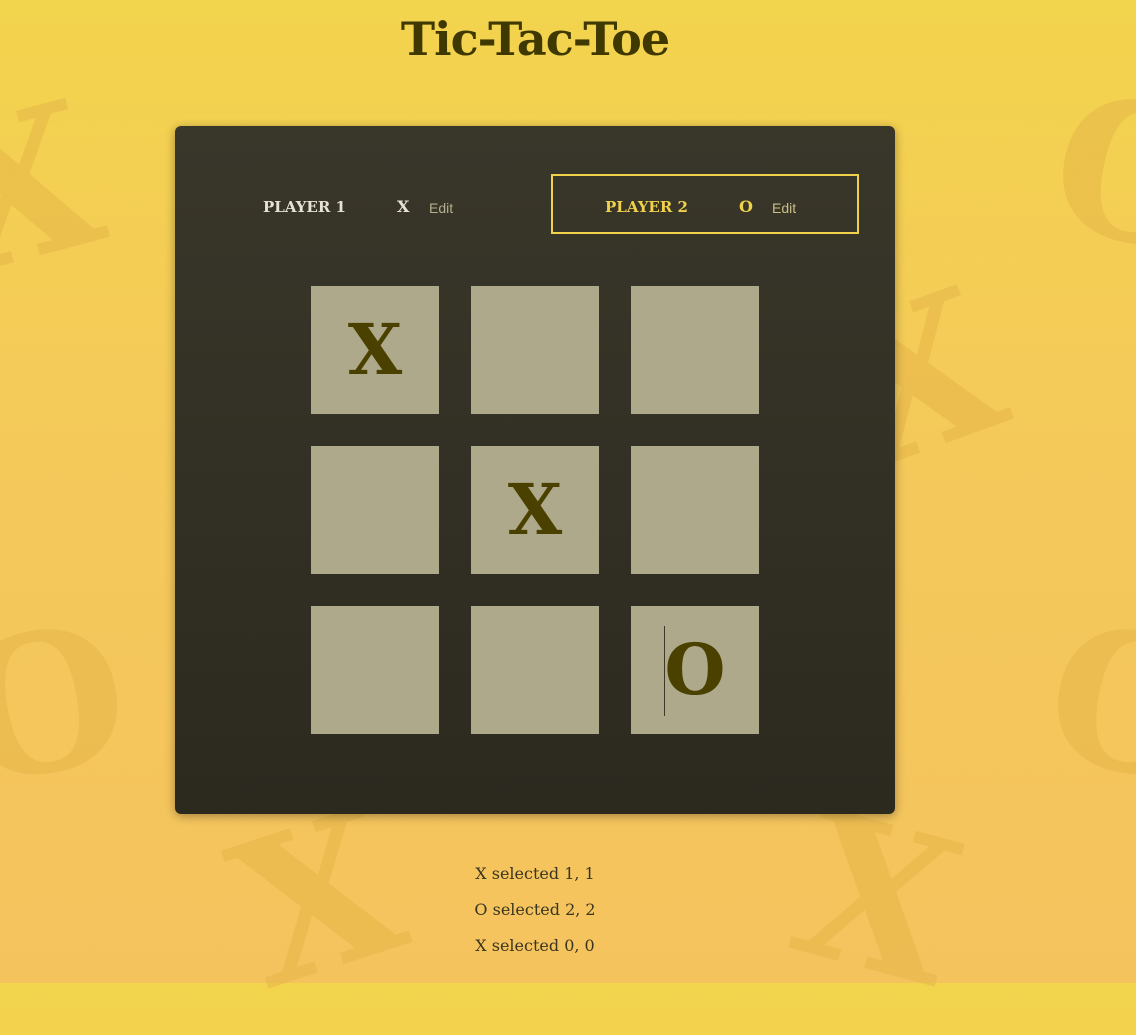  Describe the element at coordinates (61, 189) in the screenshot. I see `background-x-mark-icon: X` at that location.